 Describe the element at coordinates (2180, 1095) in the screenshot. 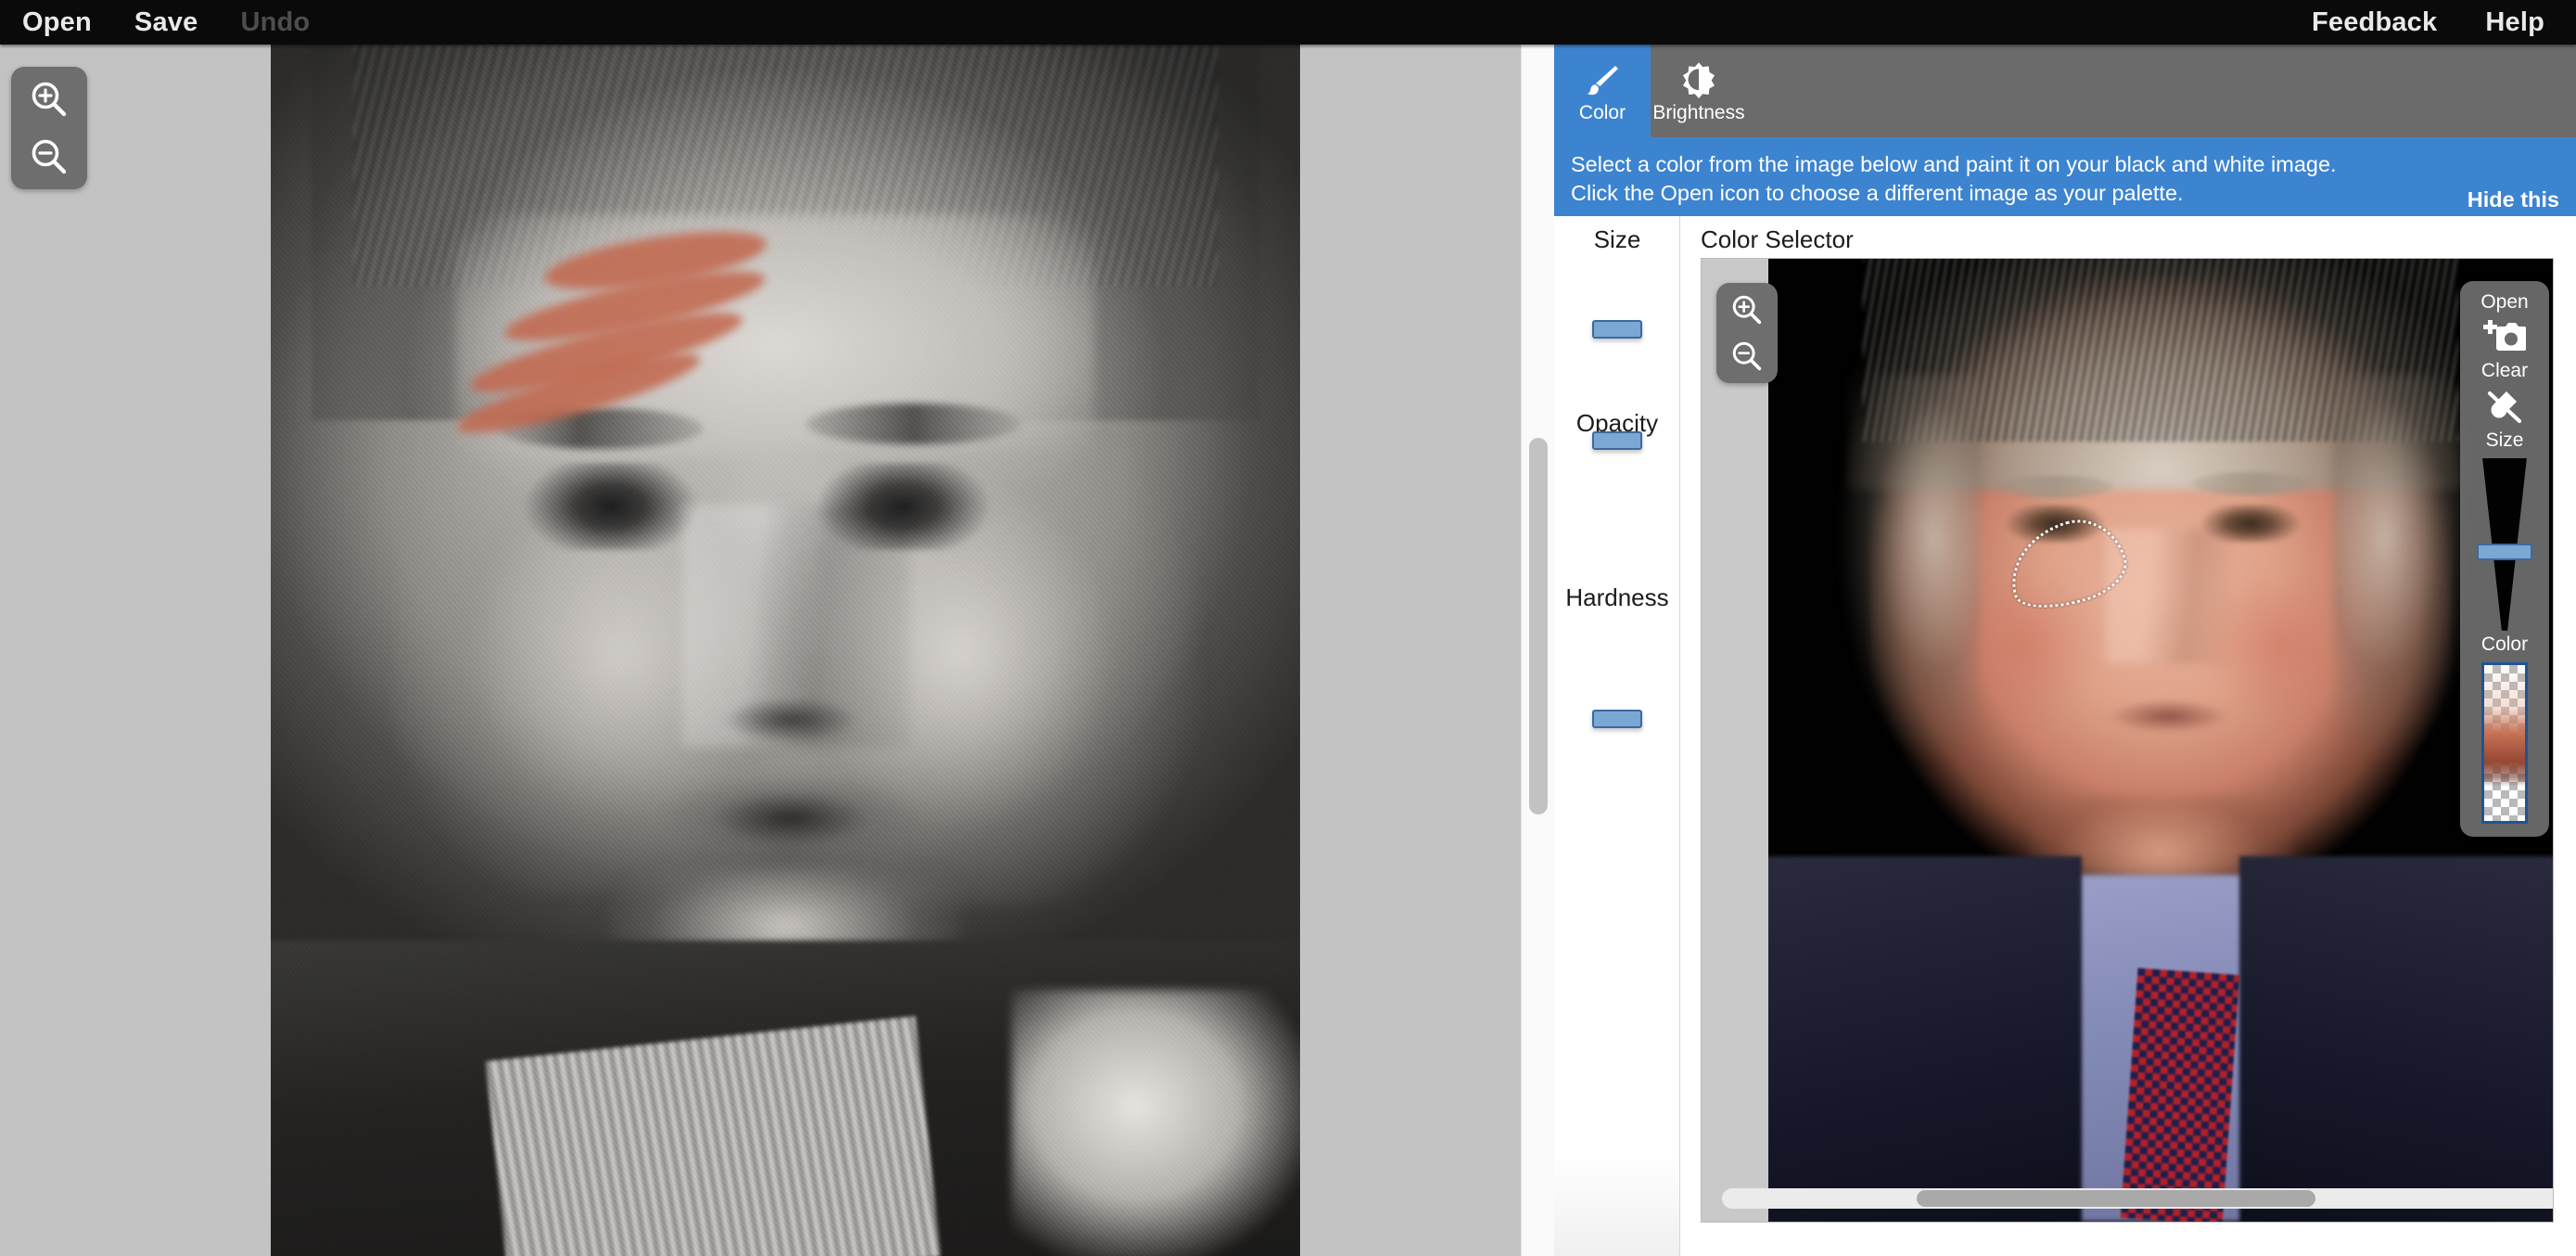

I see `palette-necktie` at that location.